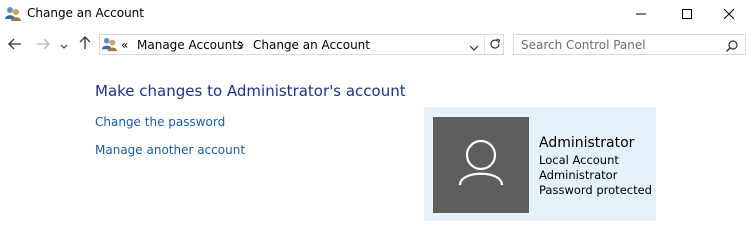 Image resolution: width=750 pixels, height=240 pixels. I want to click on forward-button, so click(43, 44).